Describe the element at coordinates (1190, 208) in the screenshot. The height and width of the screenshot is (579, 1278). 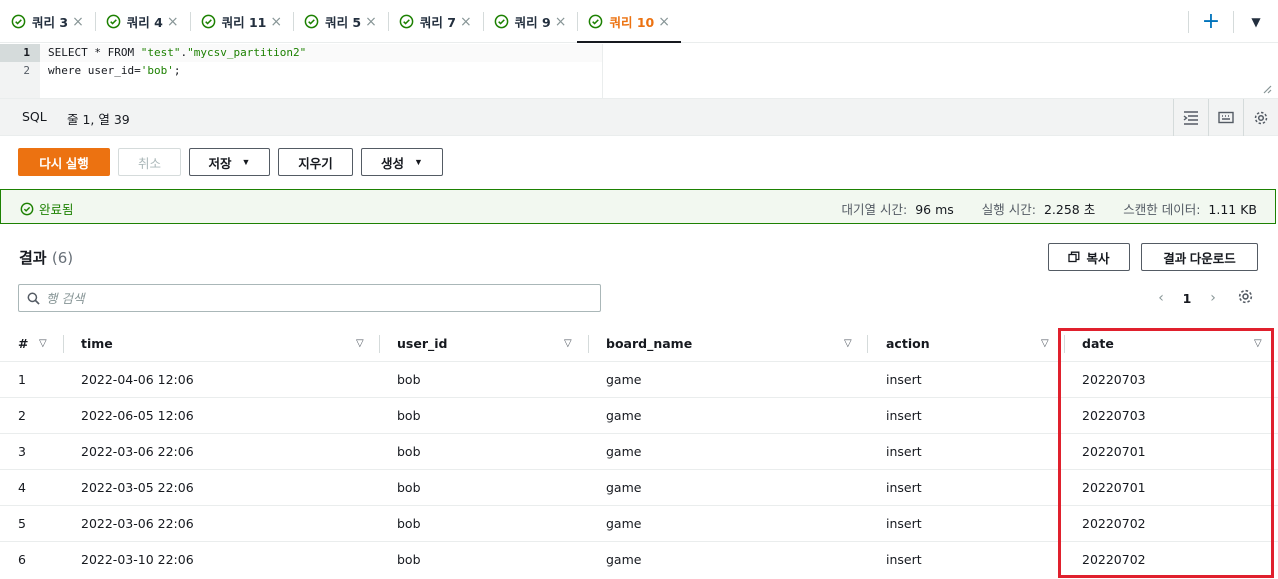
I see `data-scanned: 스캔한 데이터: 1.11 KB` at that location.